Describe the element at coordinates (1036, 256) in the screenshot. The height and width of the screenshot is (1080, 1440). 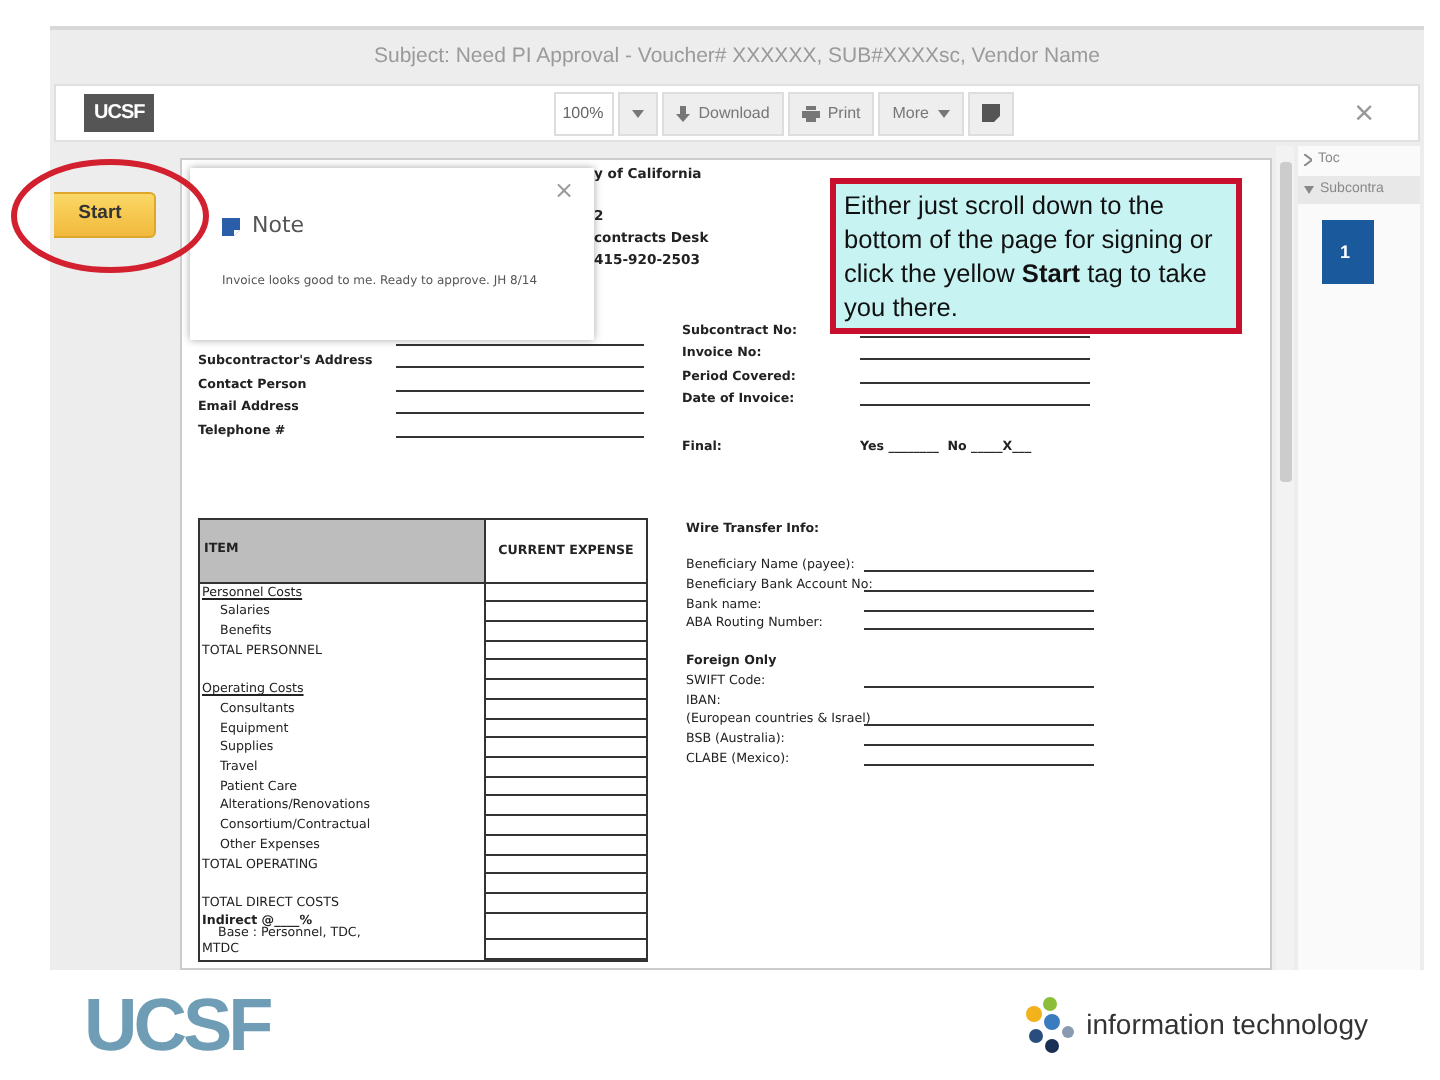
I see `callout-text: Either just scroll down to the bottom of the page for signing or click the yellow Start tag to take you there.` at that location.